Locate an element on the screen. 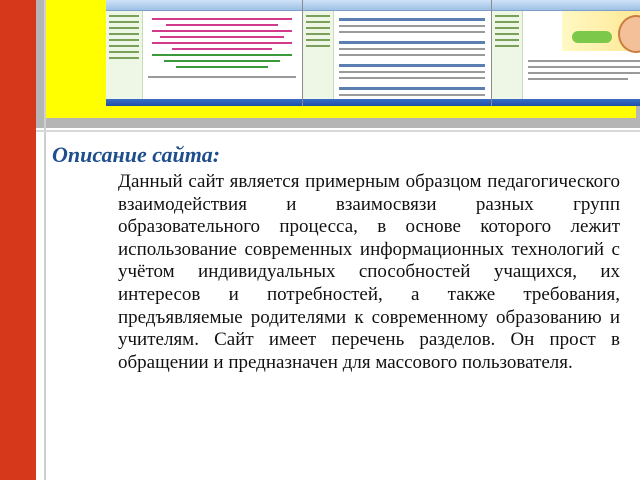  website-section-screenshot is located at coordinates (397, 53).